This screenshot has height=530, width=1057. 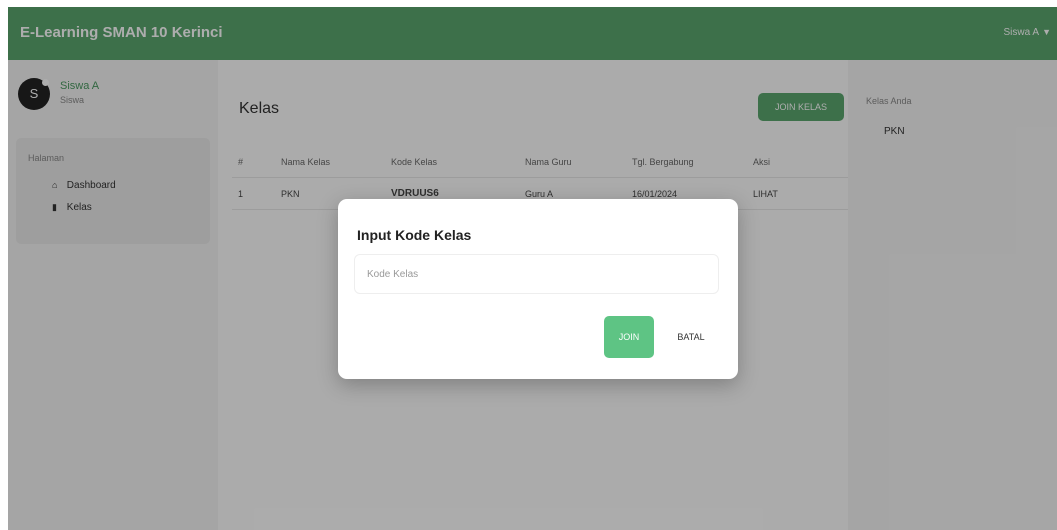 I want to click on join-class-modal: Input Kode Kelas JOIN BATAL, so click(x=538, y=289).